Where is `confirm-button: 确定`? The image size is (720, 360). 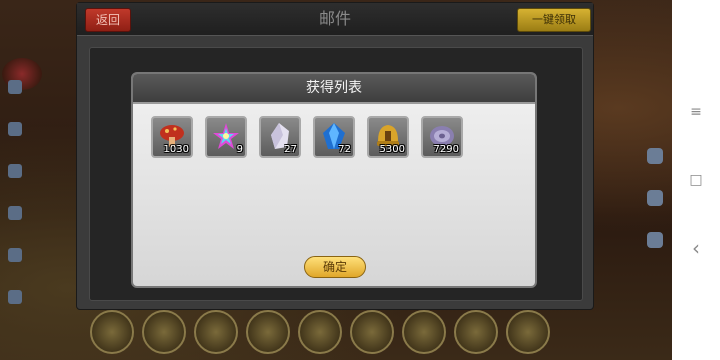 confirm-button: 确定 is located at coordinates (335, 267).